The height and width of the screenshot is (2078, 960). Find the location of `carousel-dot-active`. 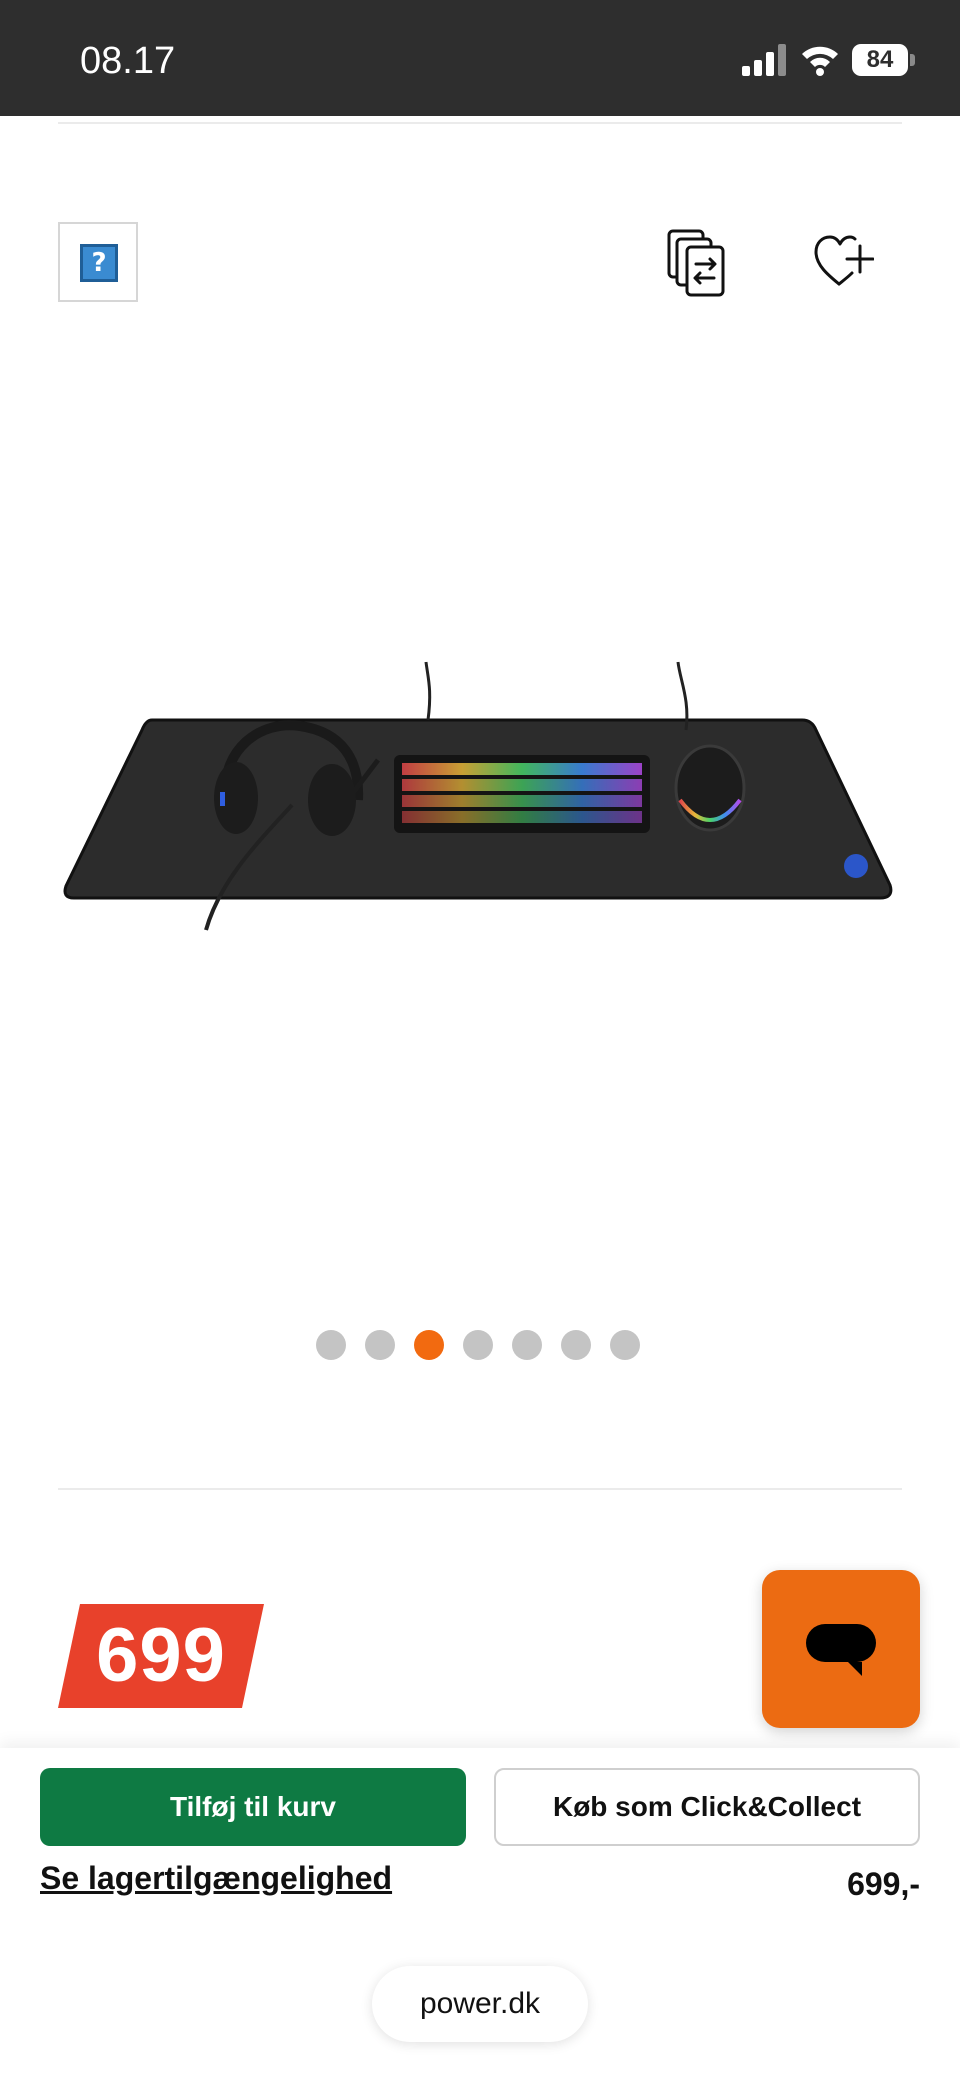

carousel-dot-active is located at coordinates (429, 1345).